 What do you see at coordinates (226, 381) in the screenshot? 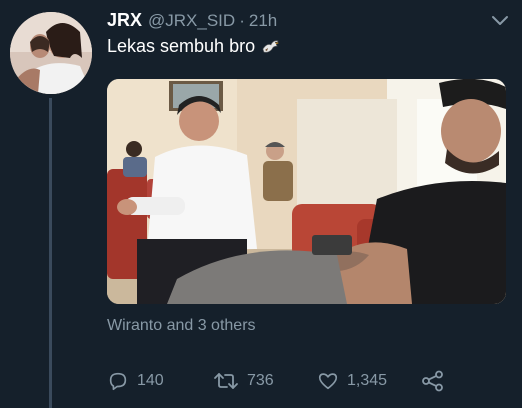
I see `retweet-icon` at bounding box center [226, 381].